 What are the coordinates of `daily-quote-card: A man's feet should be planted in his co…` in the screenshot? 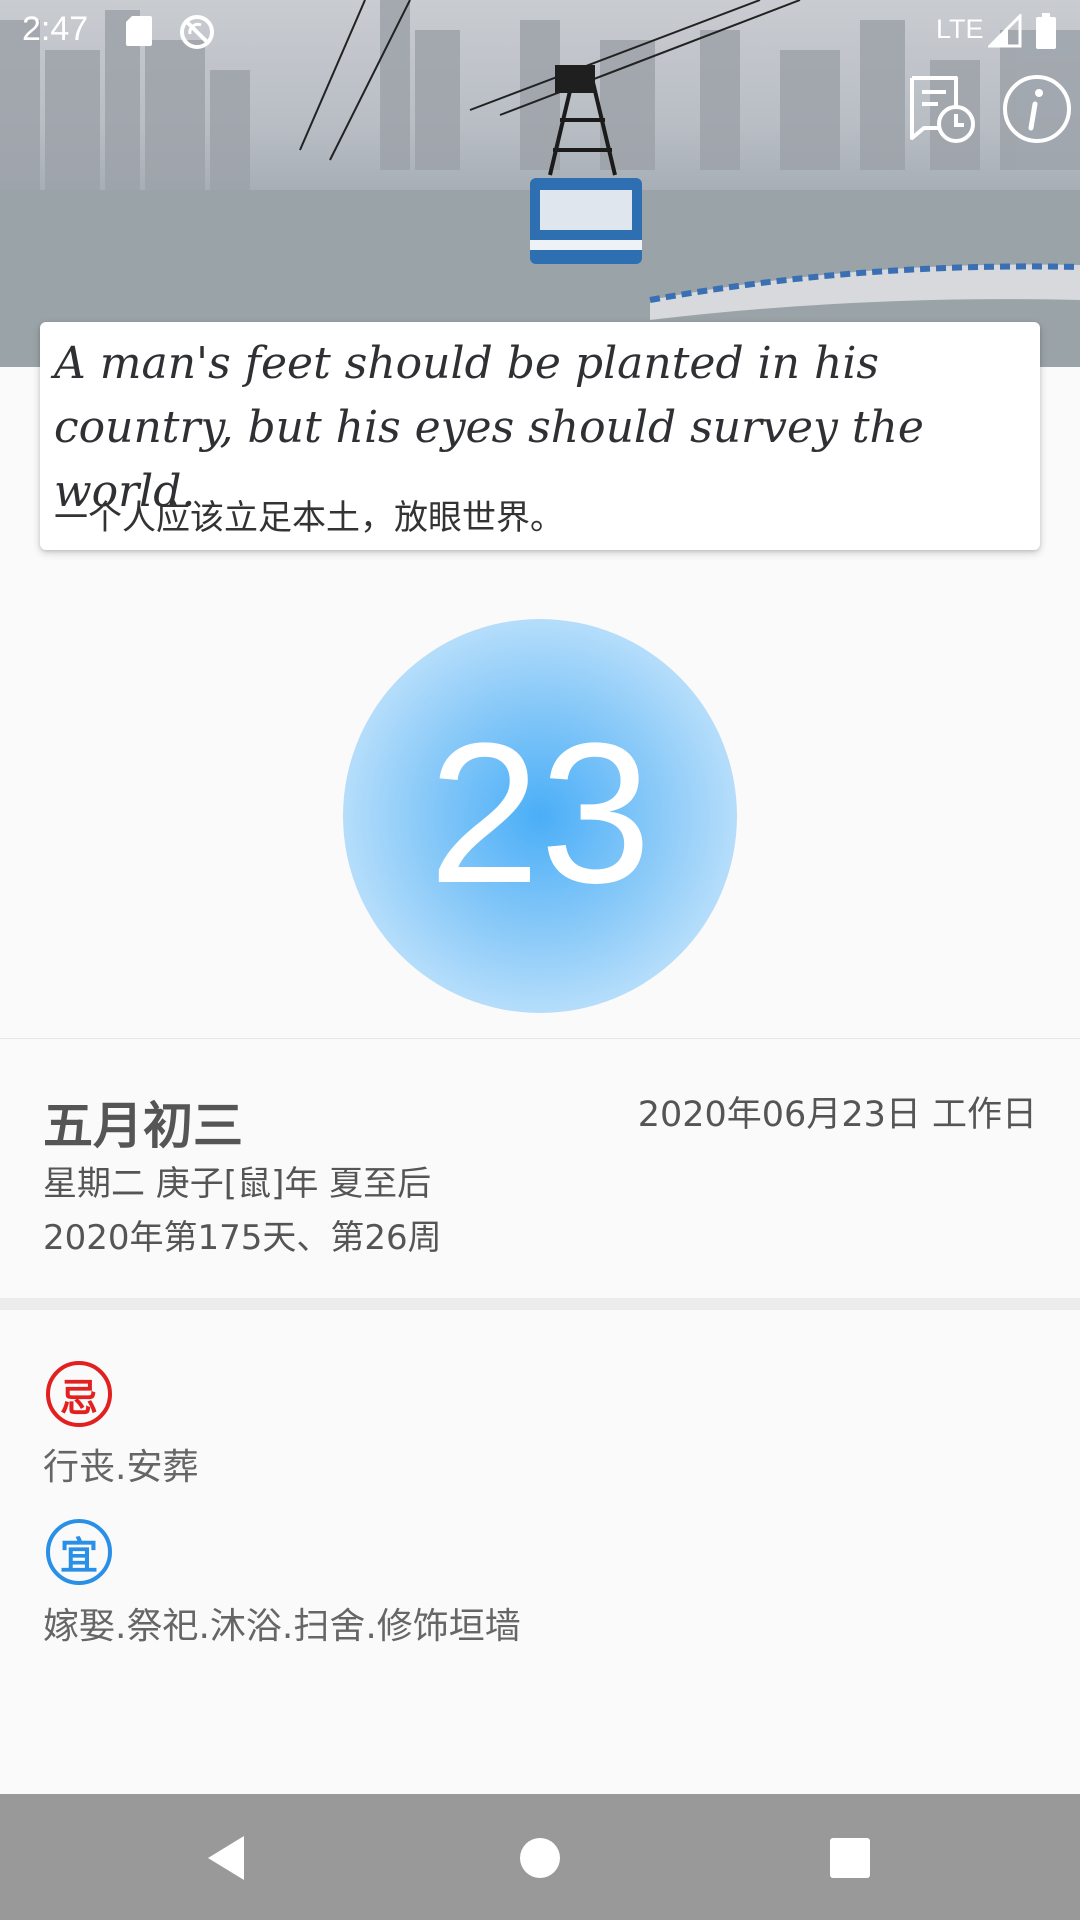 It's located at (540, 436).